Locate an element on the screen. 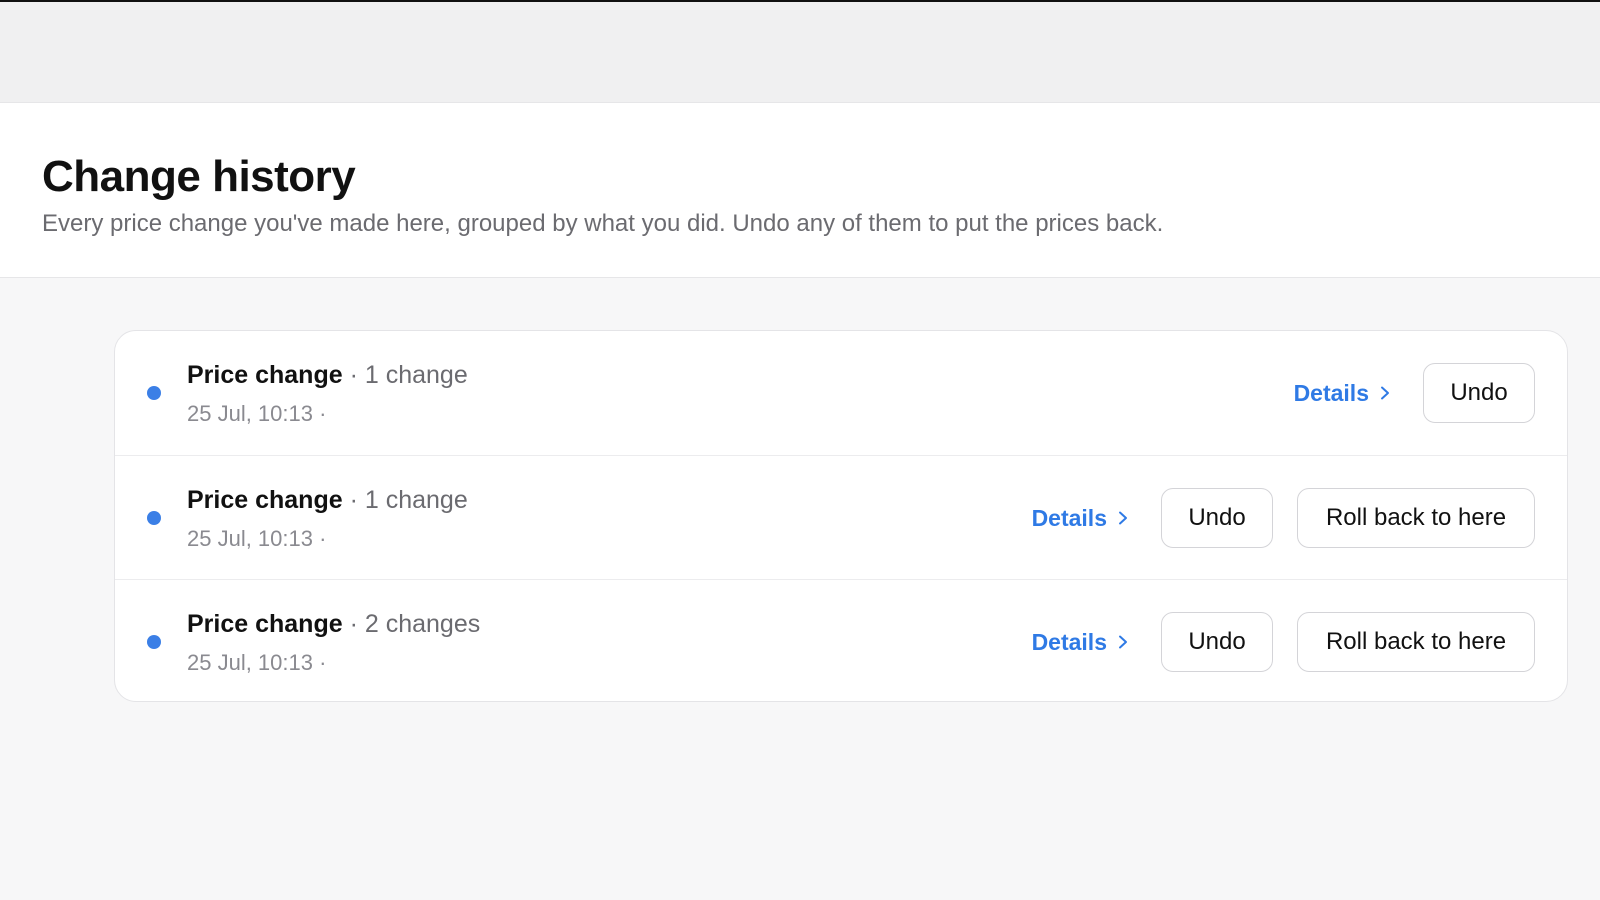 The image size is (1600, 900). page-title: Change history is located at coordinates (199, 176).